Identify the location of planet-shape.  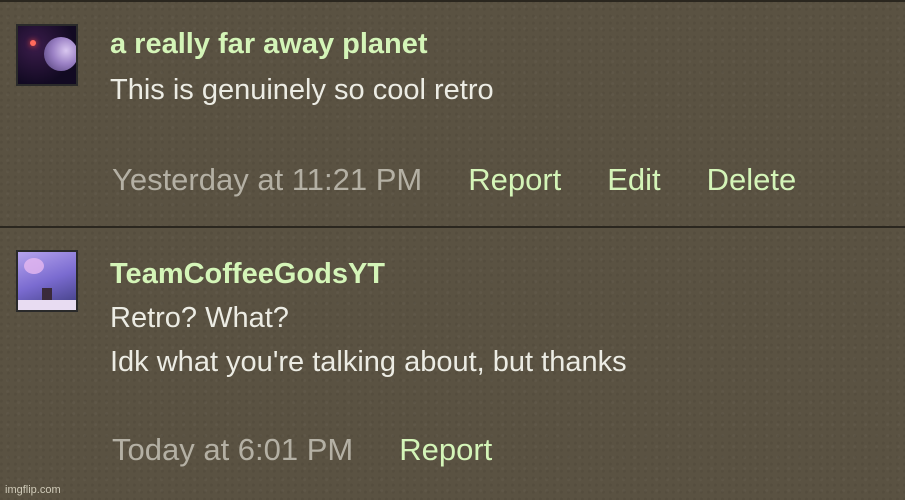
(60, 54).